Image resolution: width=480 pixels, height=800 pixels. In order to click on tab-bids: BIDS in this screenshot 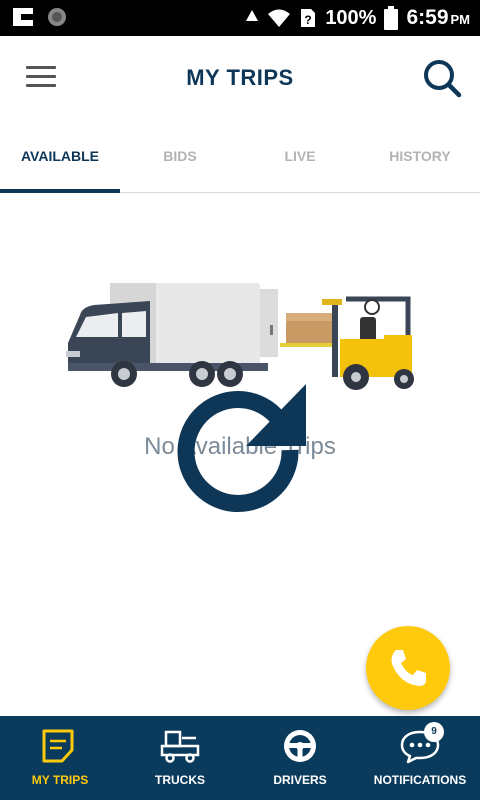, I will do `click(180, 157)`.